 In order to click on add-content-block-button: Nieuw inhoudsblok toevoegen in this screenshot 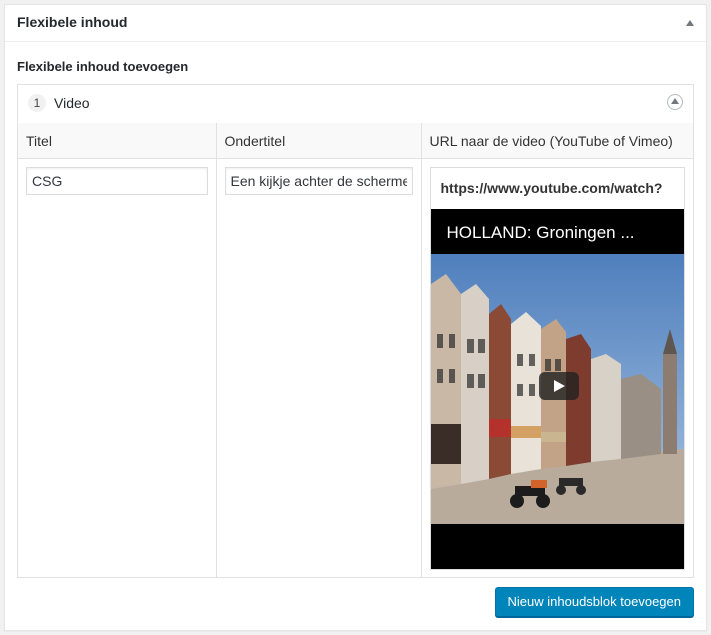, I will do `click(594, 602)`.